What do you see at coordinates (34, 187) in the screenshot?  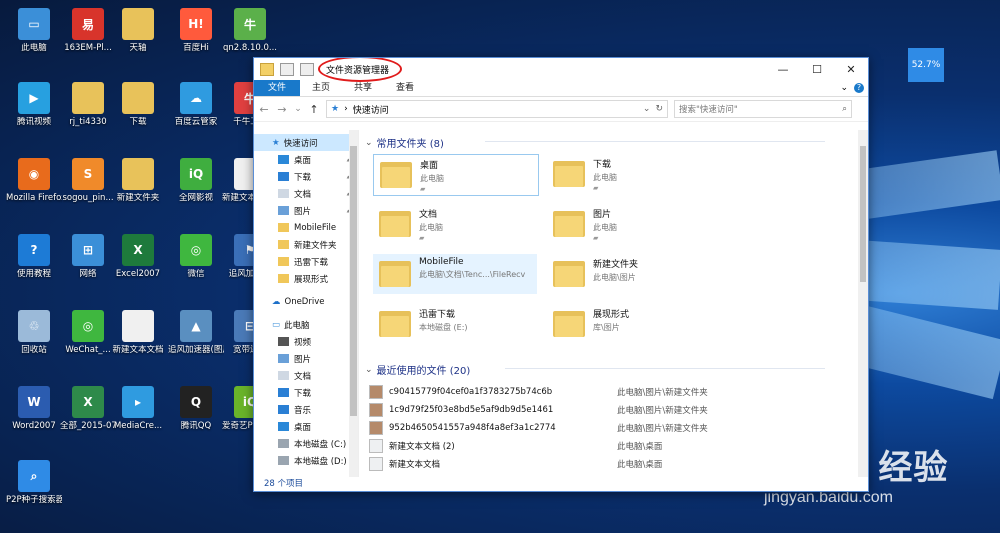 I see `desktop-icon-10: ◉ Mozilla Firefox` at bounding box center [34, 187].